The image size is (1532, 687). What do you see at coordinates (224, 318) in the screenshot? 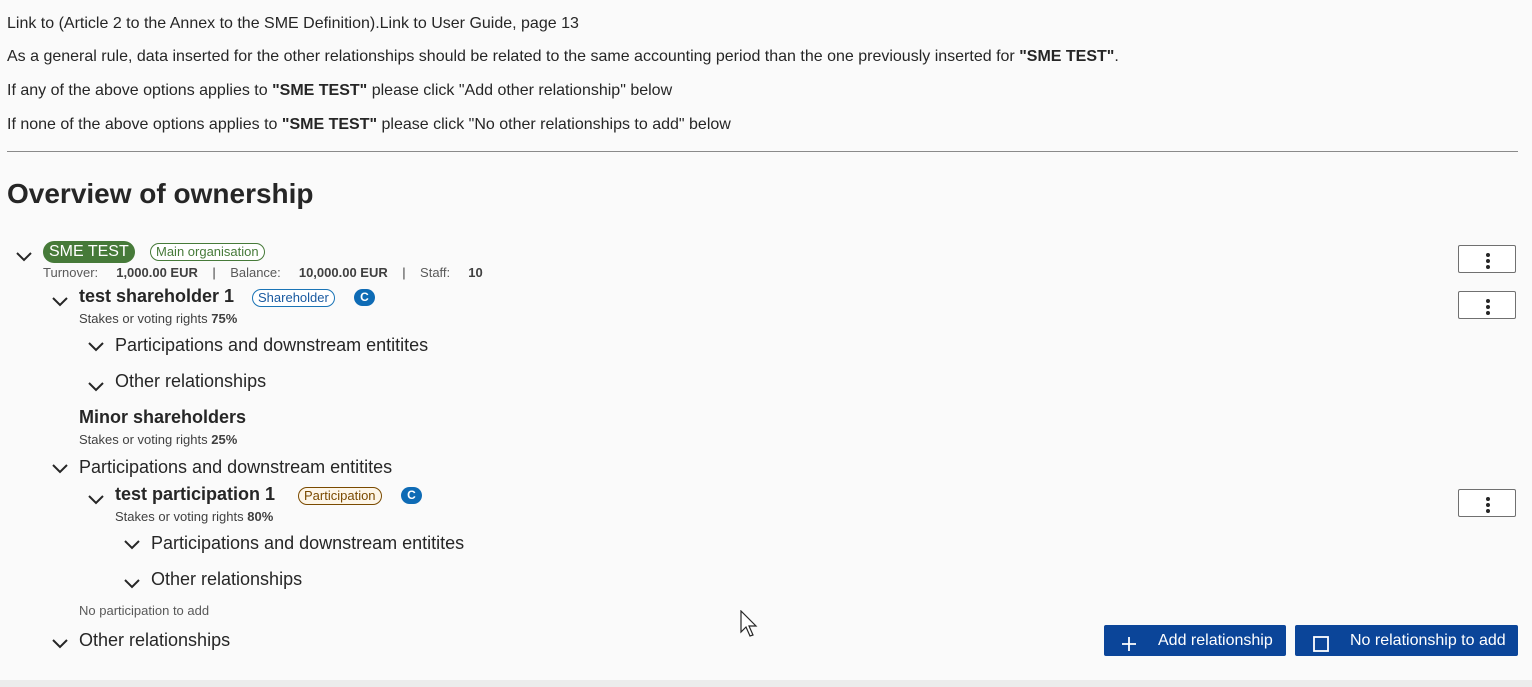
I see `stakes-value: 75%` at bounding box center [224, 318].